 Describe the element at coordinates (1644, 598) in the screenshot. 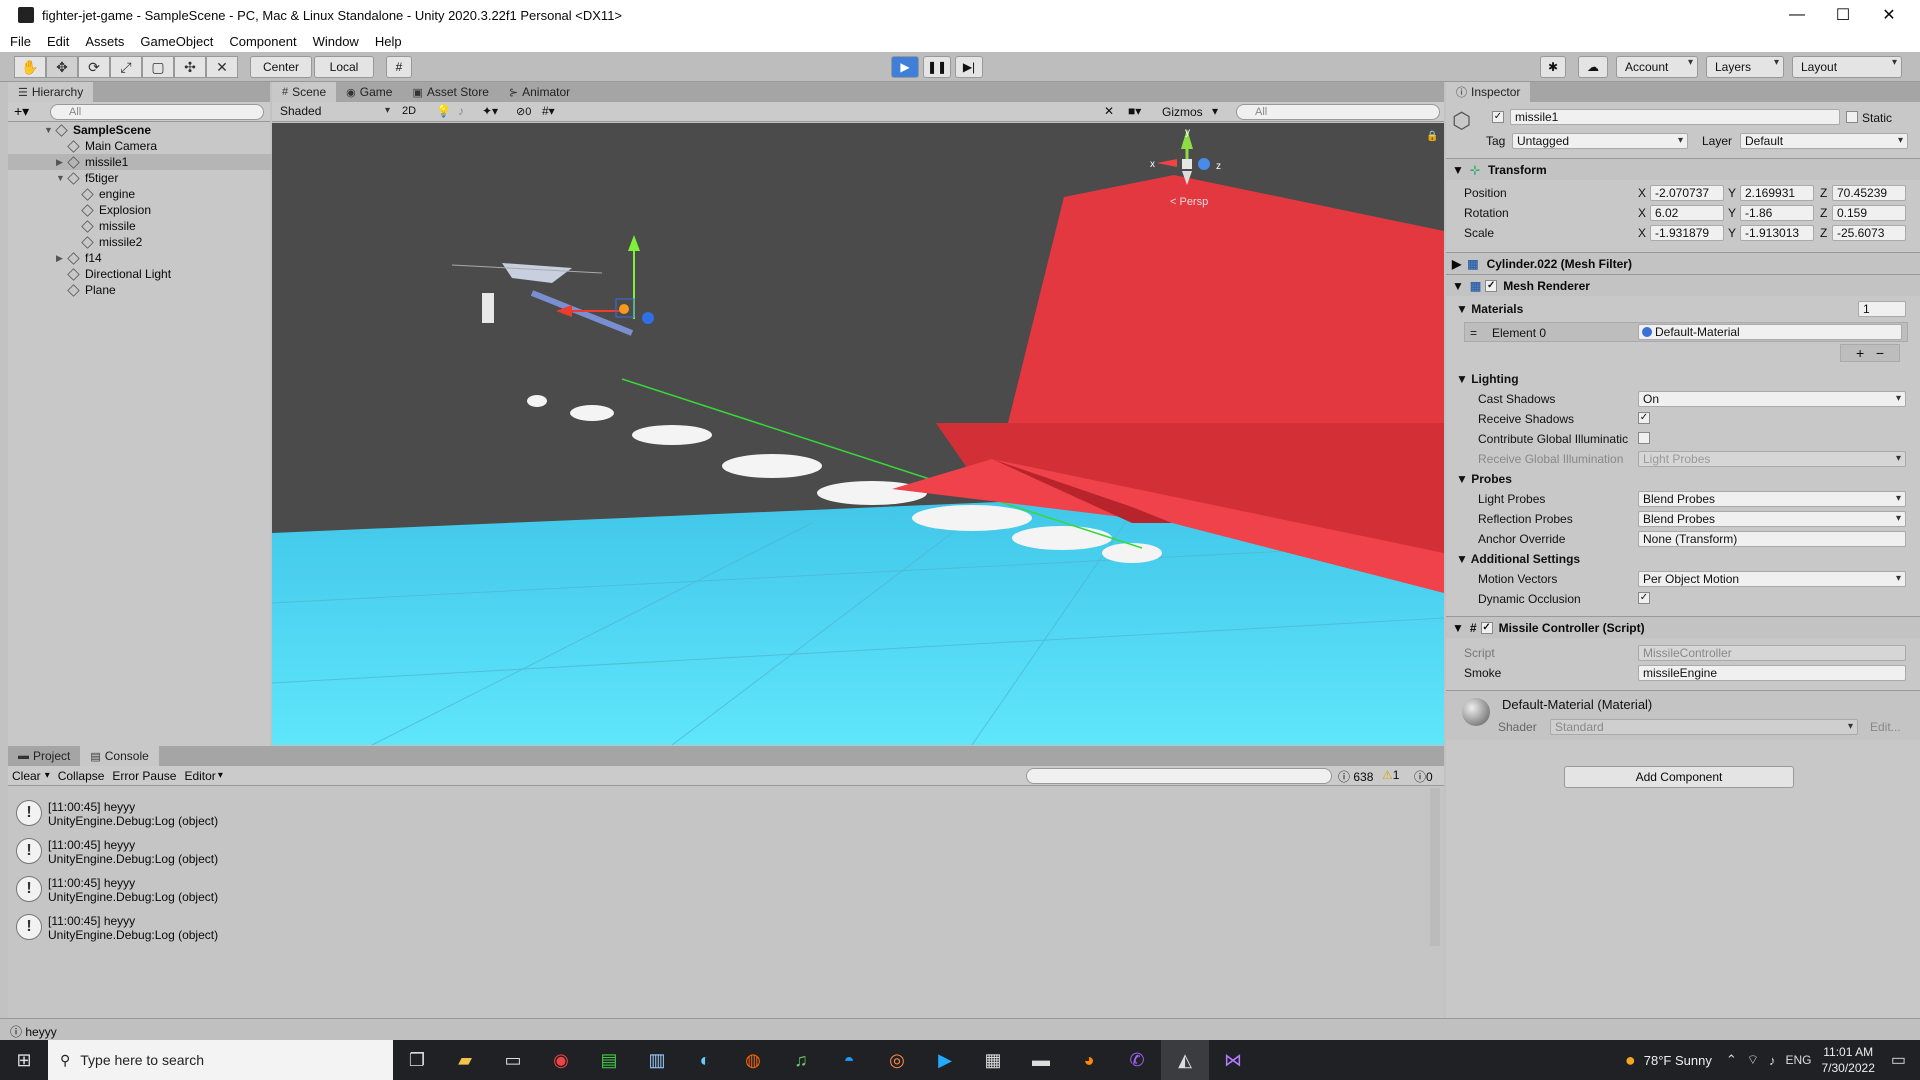

I see `dynamic-occlusion-checkbox: ✓` at that location.